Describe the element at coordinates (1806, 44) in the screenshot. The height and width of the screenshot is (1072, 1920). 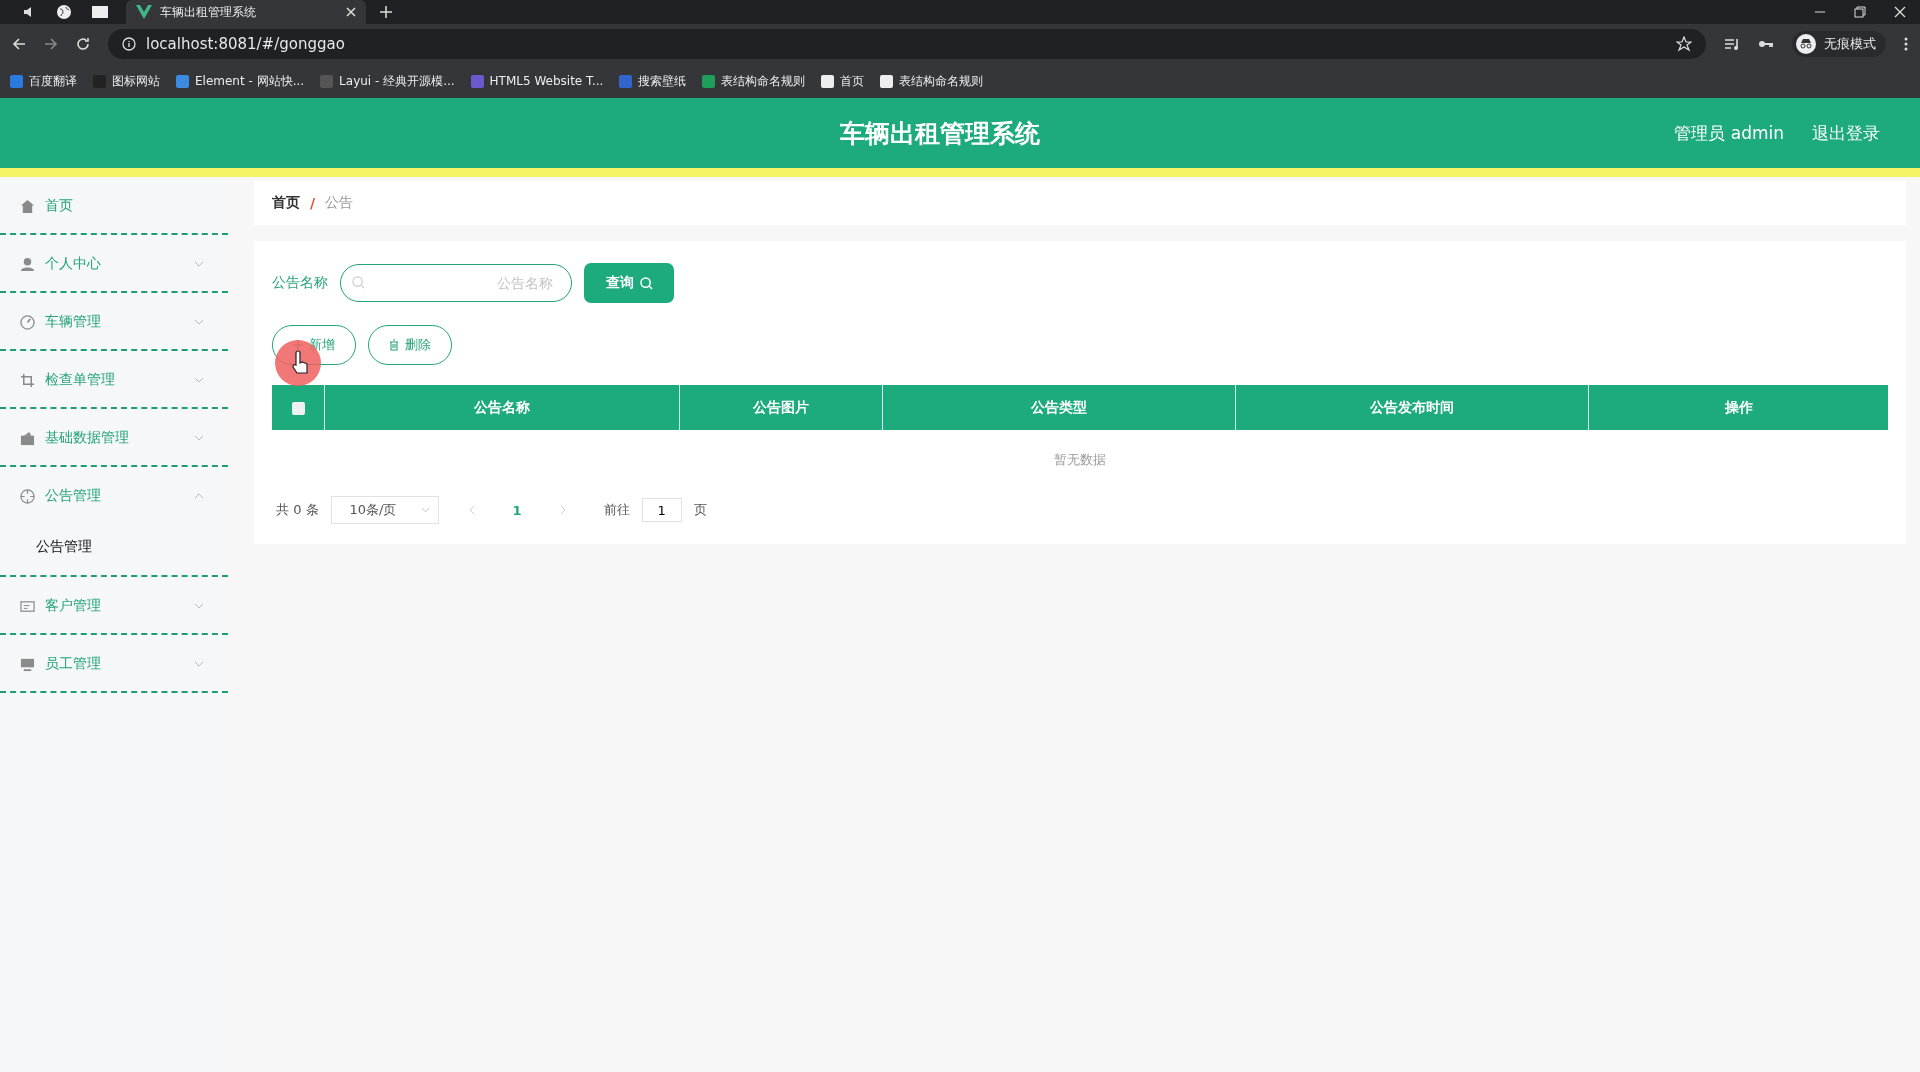
I see `incognito-icon` at that location.